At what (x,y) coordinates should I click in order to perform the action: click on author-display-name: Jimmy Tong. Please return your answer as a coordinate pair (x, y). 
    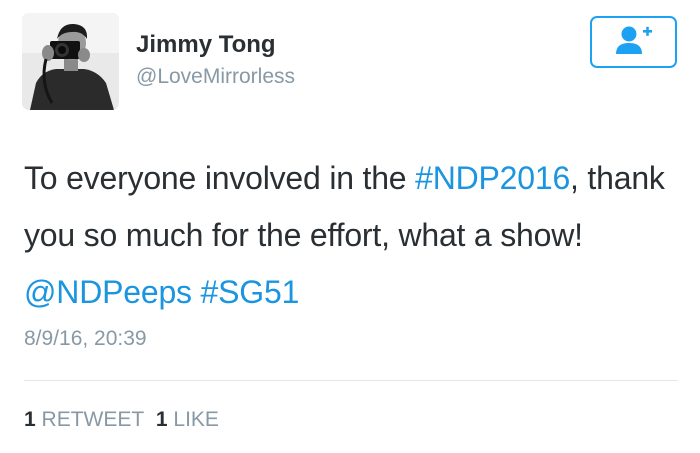
    Looking at the image, I should click on (206, 45).